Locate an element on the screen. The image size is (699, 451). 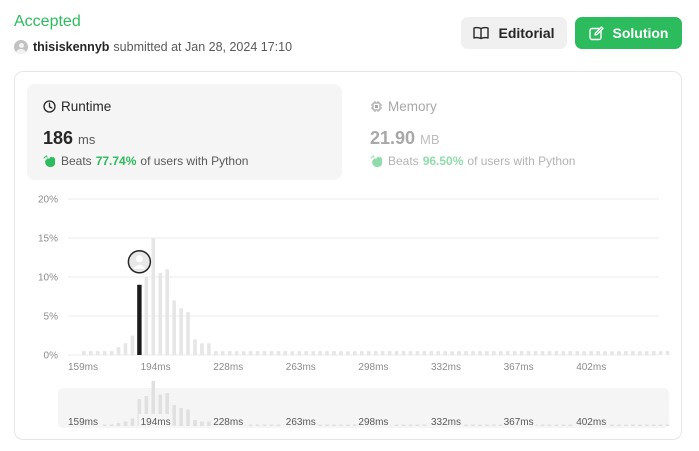
runtime-metric: 186 ms is located at coordinates (184, 139).